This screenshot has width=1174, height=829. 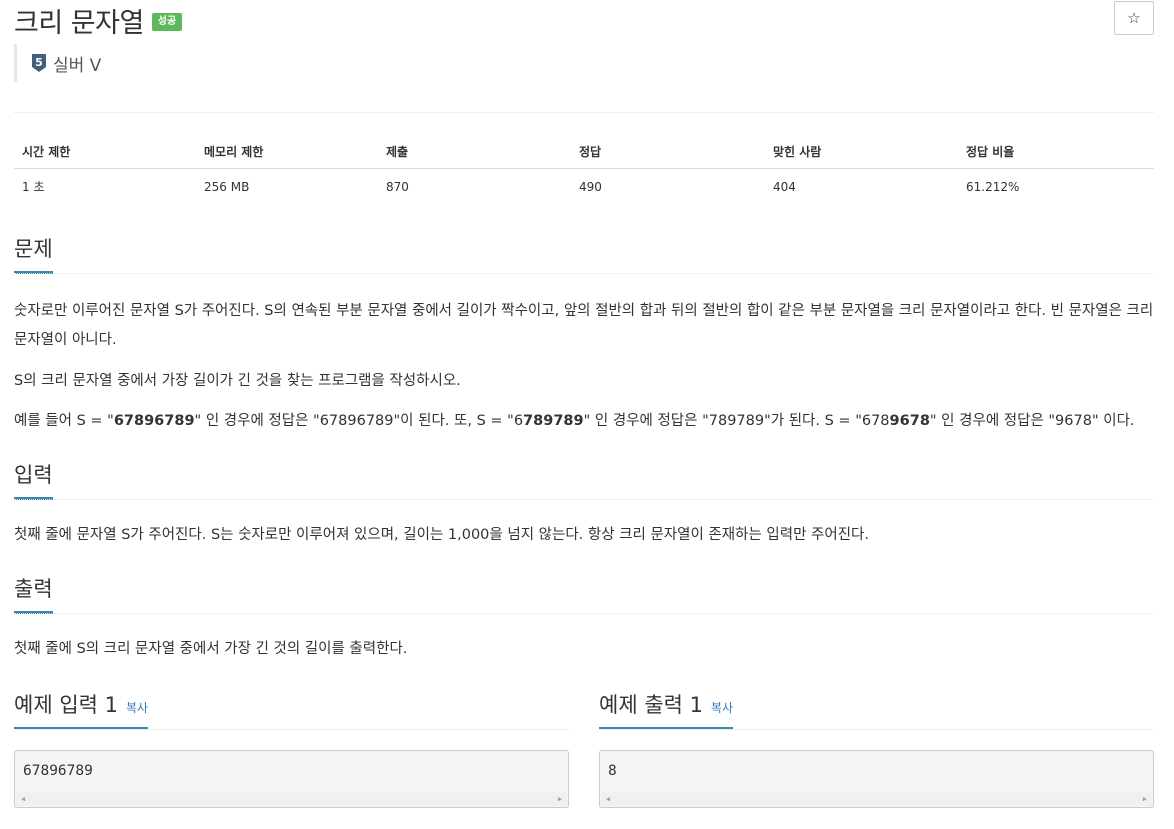 What do you see at coordinates (33, 479) in the screenshot?
I see `input-heading: 입력` at bounding box center [33, 479].